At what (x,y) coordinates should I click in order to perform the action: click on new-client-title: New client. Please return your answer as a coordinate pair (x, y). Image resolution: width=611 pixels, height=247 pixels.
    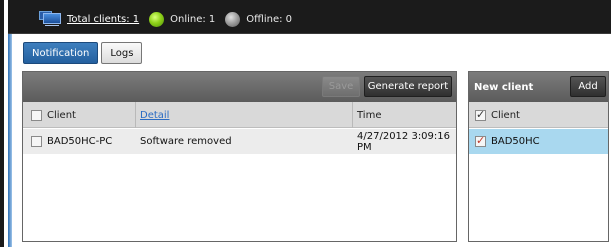
    Looking at the image, I should click on (504, 87).